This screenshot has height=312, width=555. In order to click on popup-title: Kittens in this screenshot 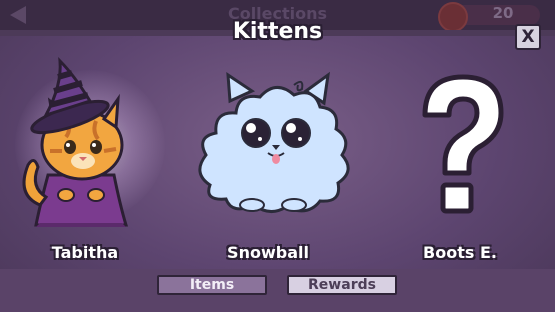, I will do `click(277, 31)`.